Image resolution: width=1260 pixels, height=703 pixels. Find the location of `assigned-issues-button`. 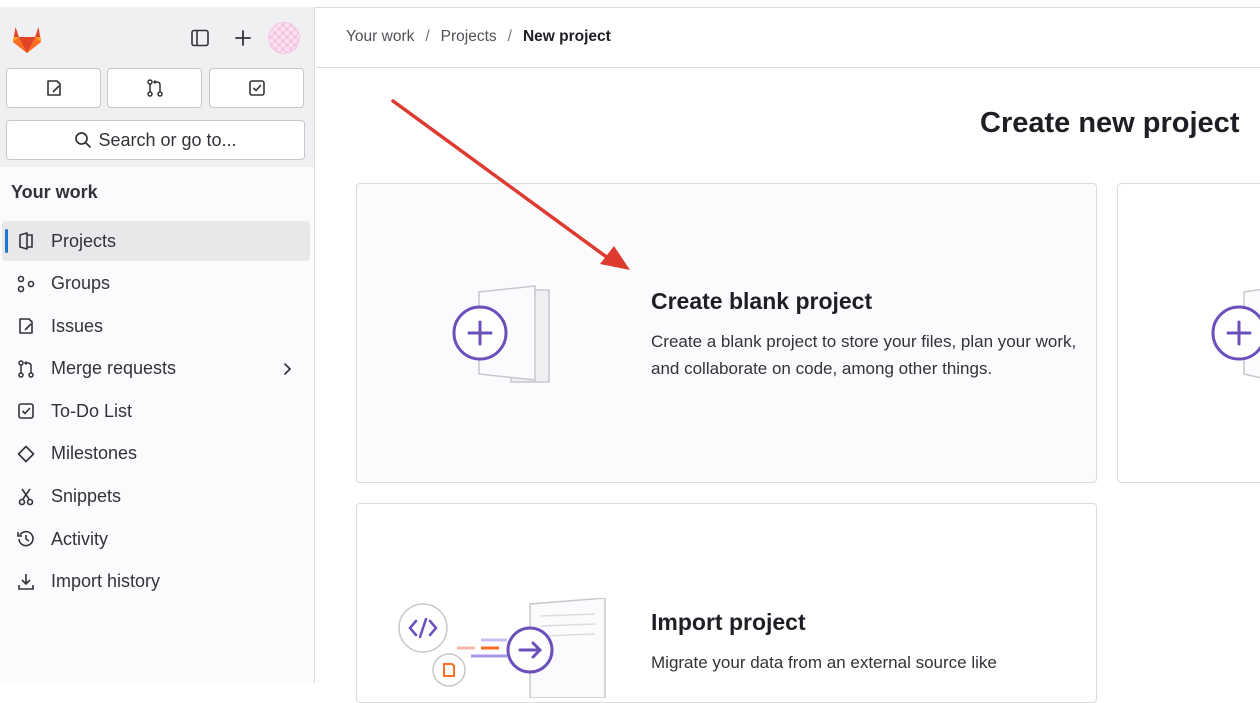

assigned-issues-button is located at coordinates (53, 88).